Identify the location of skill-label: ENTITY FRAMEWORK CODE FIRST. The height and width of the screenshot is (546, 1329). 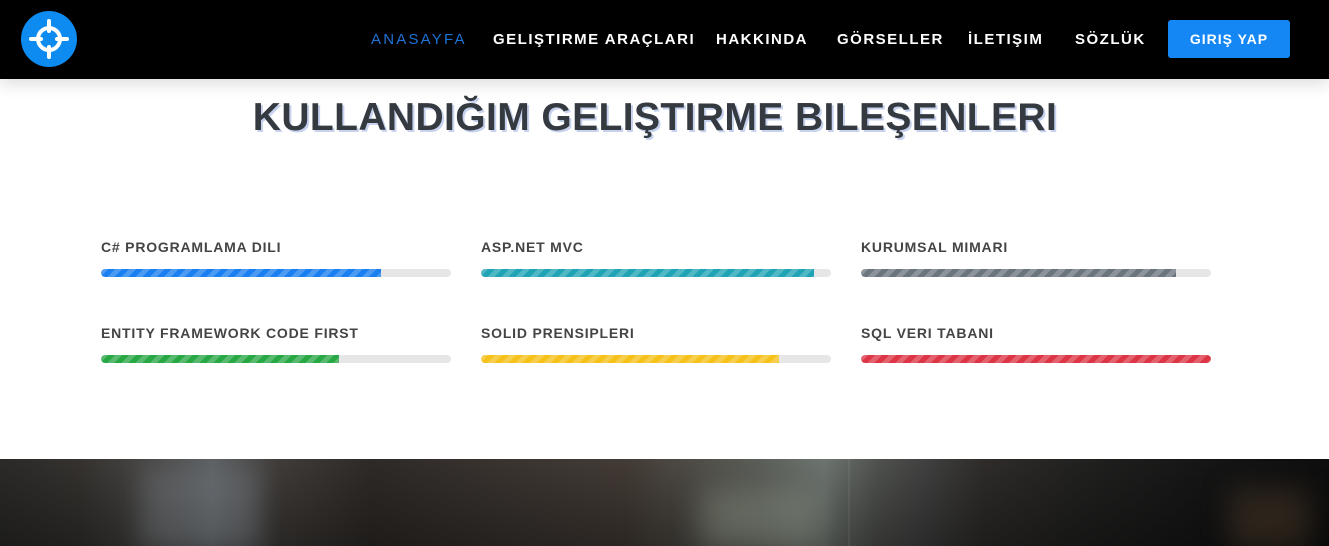
(230, 333).